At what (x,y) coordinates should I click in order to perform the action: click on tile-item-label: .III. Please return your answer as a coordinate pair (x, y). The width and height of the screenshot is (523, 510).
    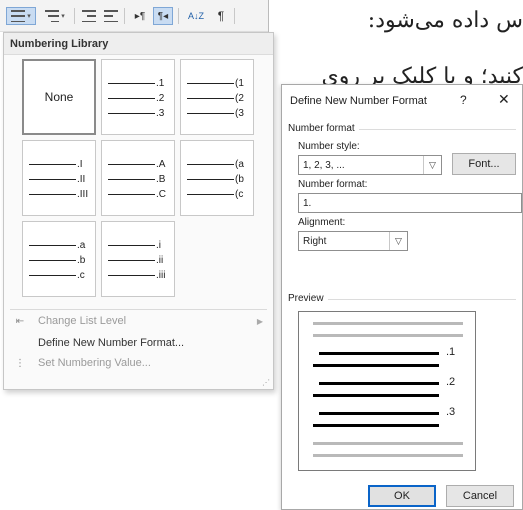
    Looking at the image, I should click on (83, 194).